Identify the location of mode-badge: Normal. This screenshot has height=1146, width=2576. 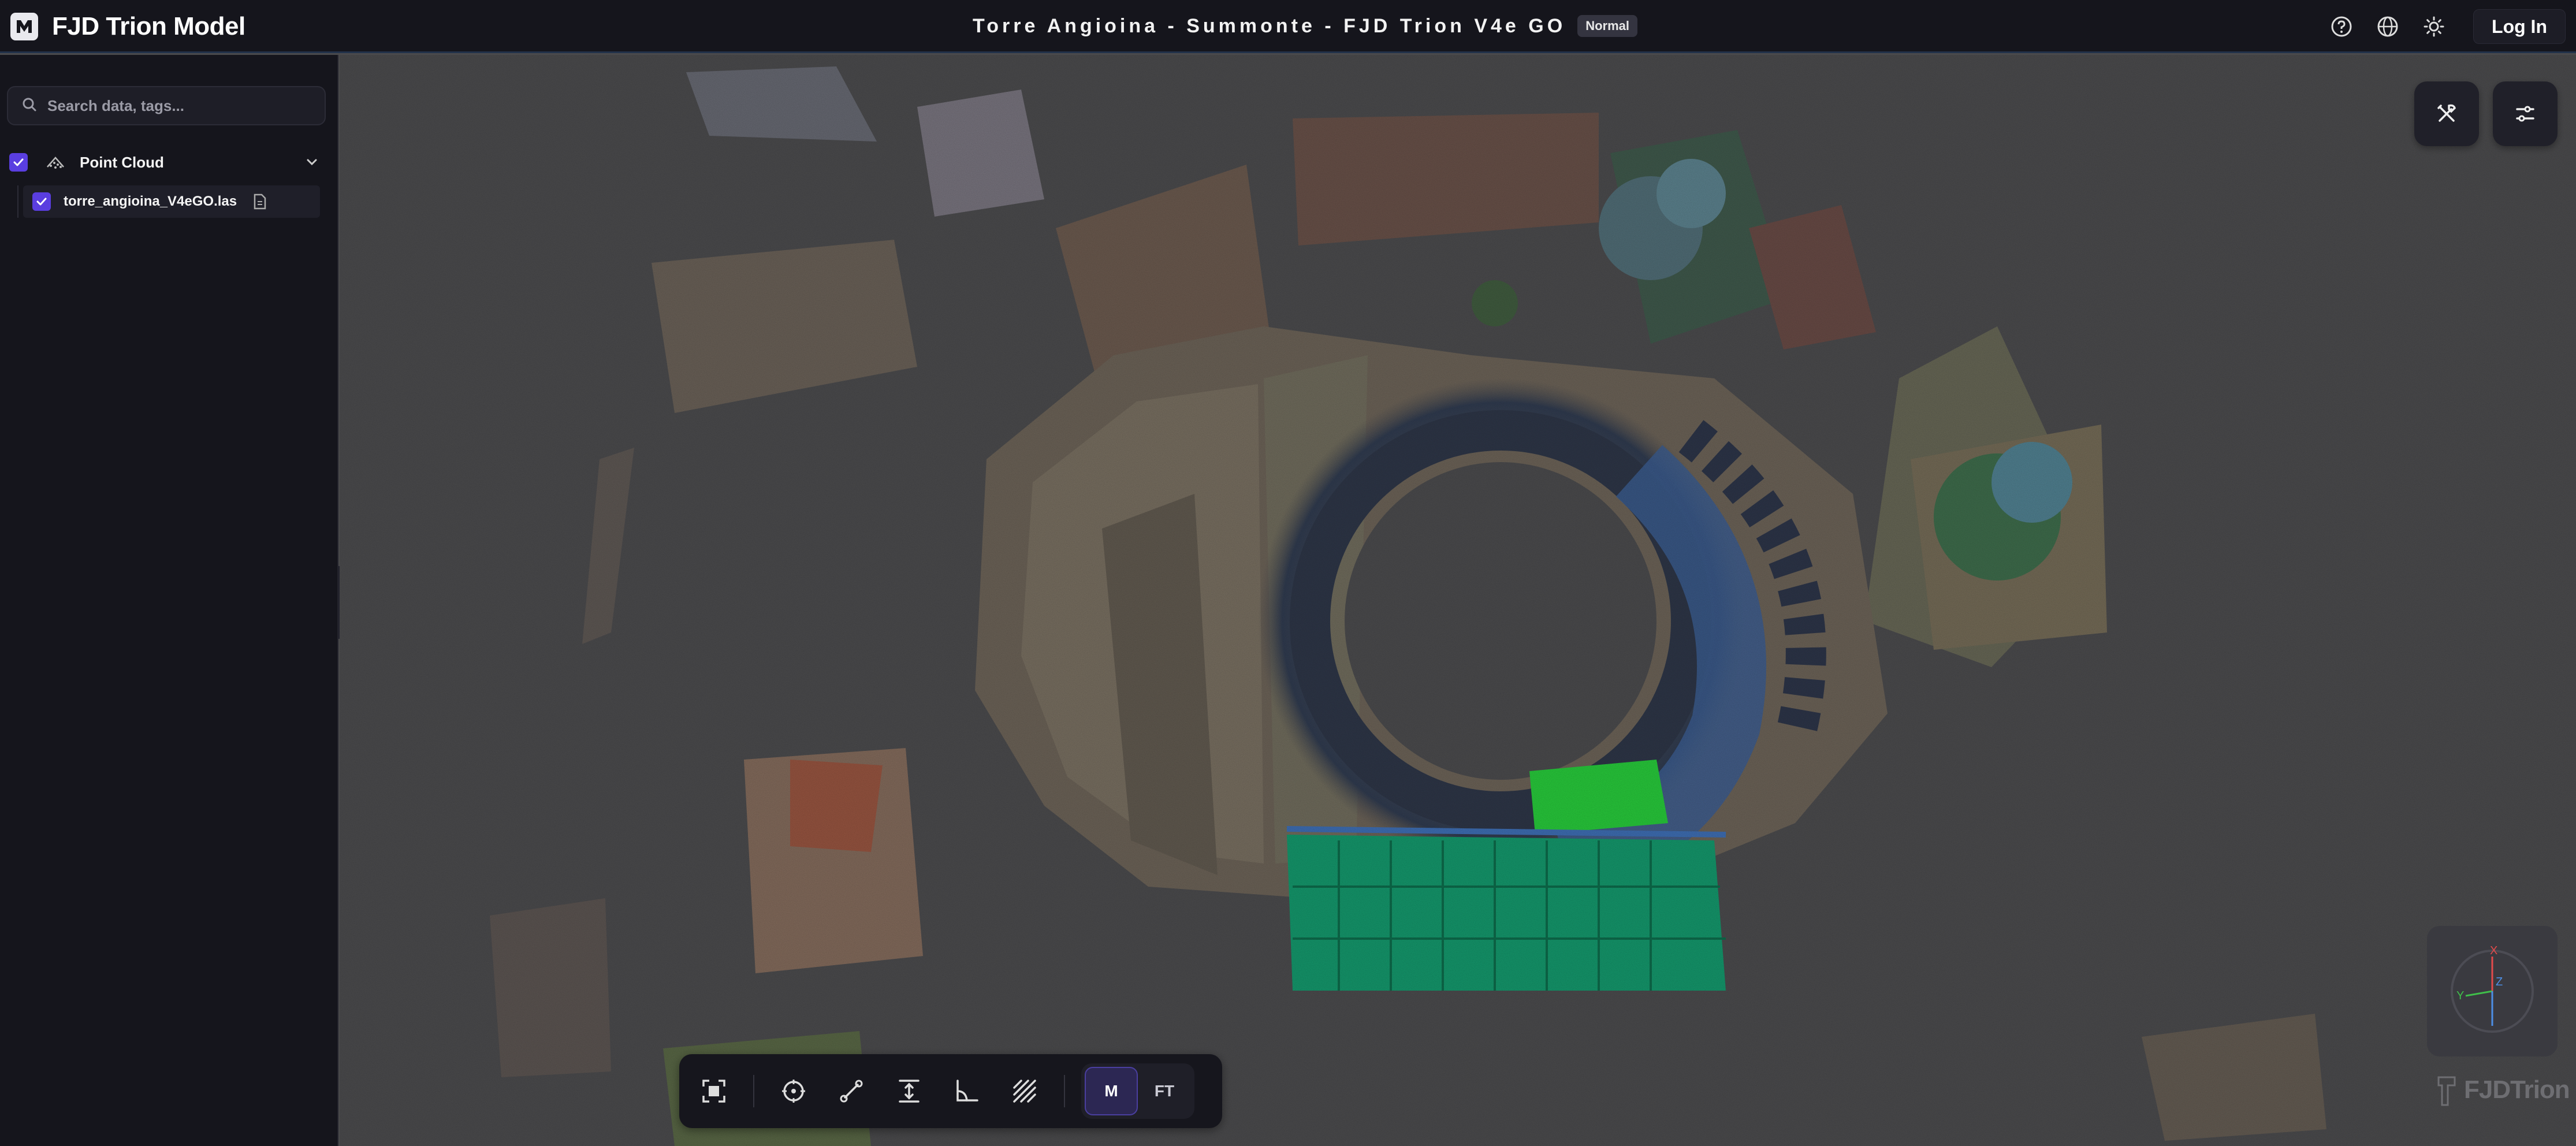
(1607, 26).